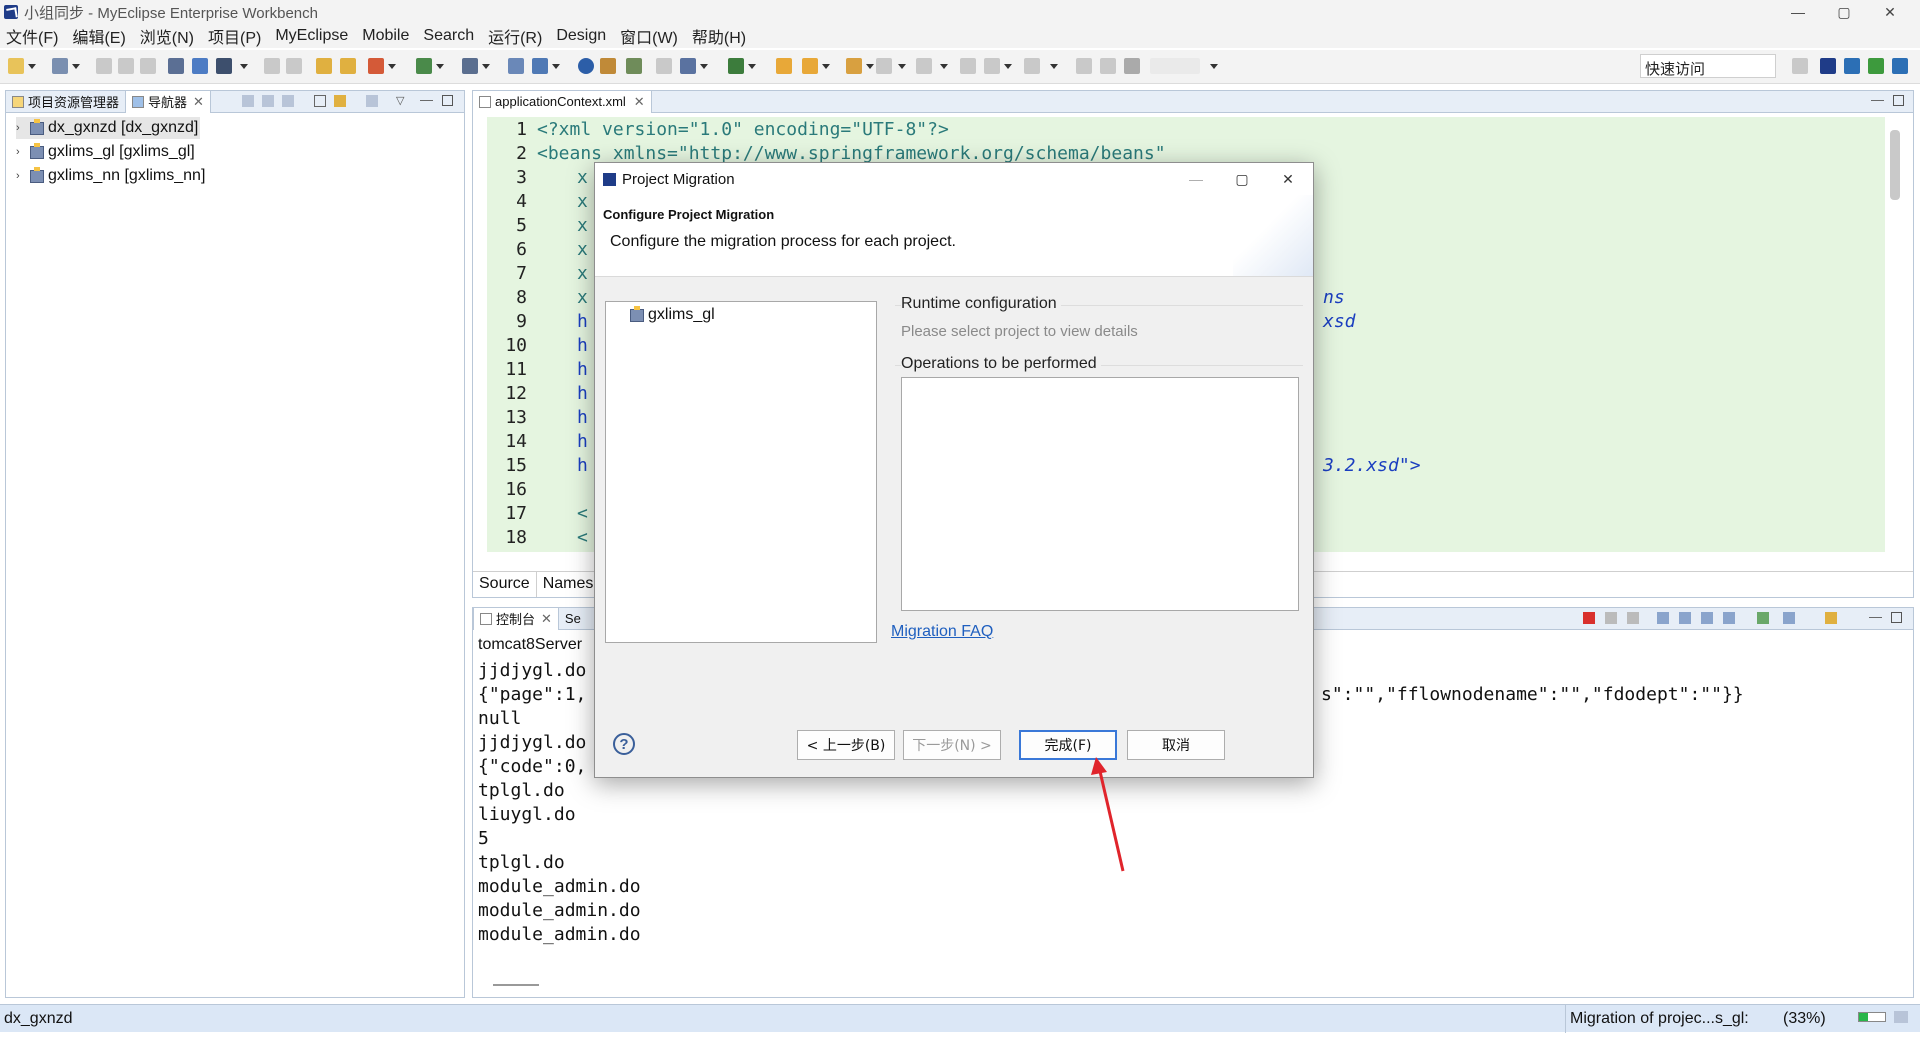  Describe the element at coordinates (736, 66) in the screenshot. I see `launch-icon` at that location.